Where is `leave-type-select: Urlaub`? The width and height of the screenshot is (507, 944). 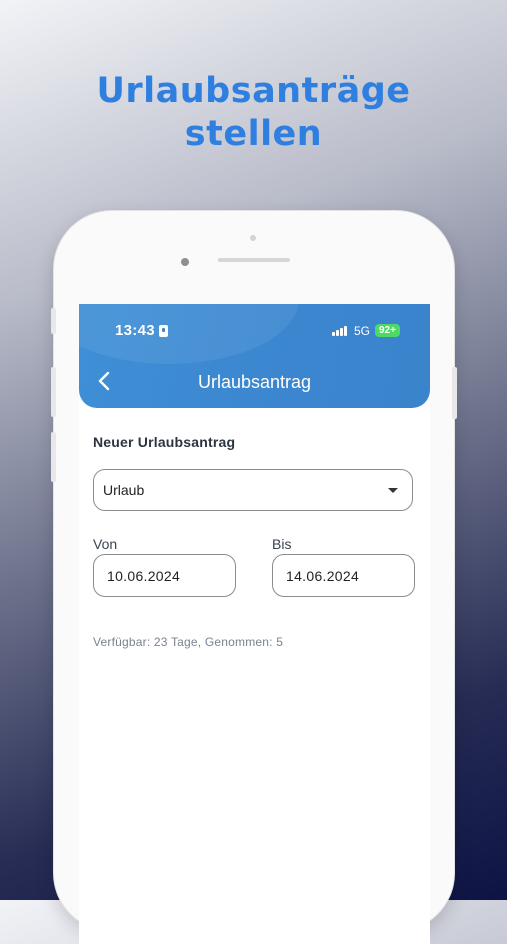 leave-type-select: Urlaub is located at coordinates (253, 490).